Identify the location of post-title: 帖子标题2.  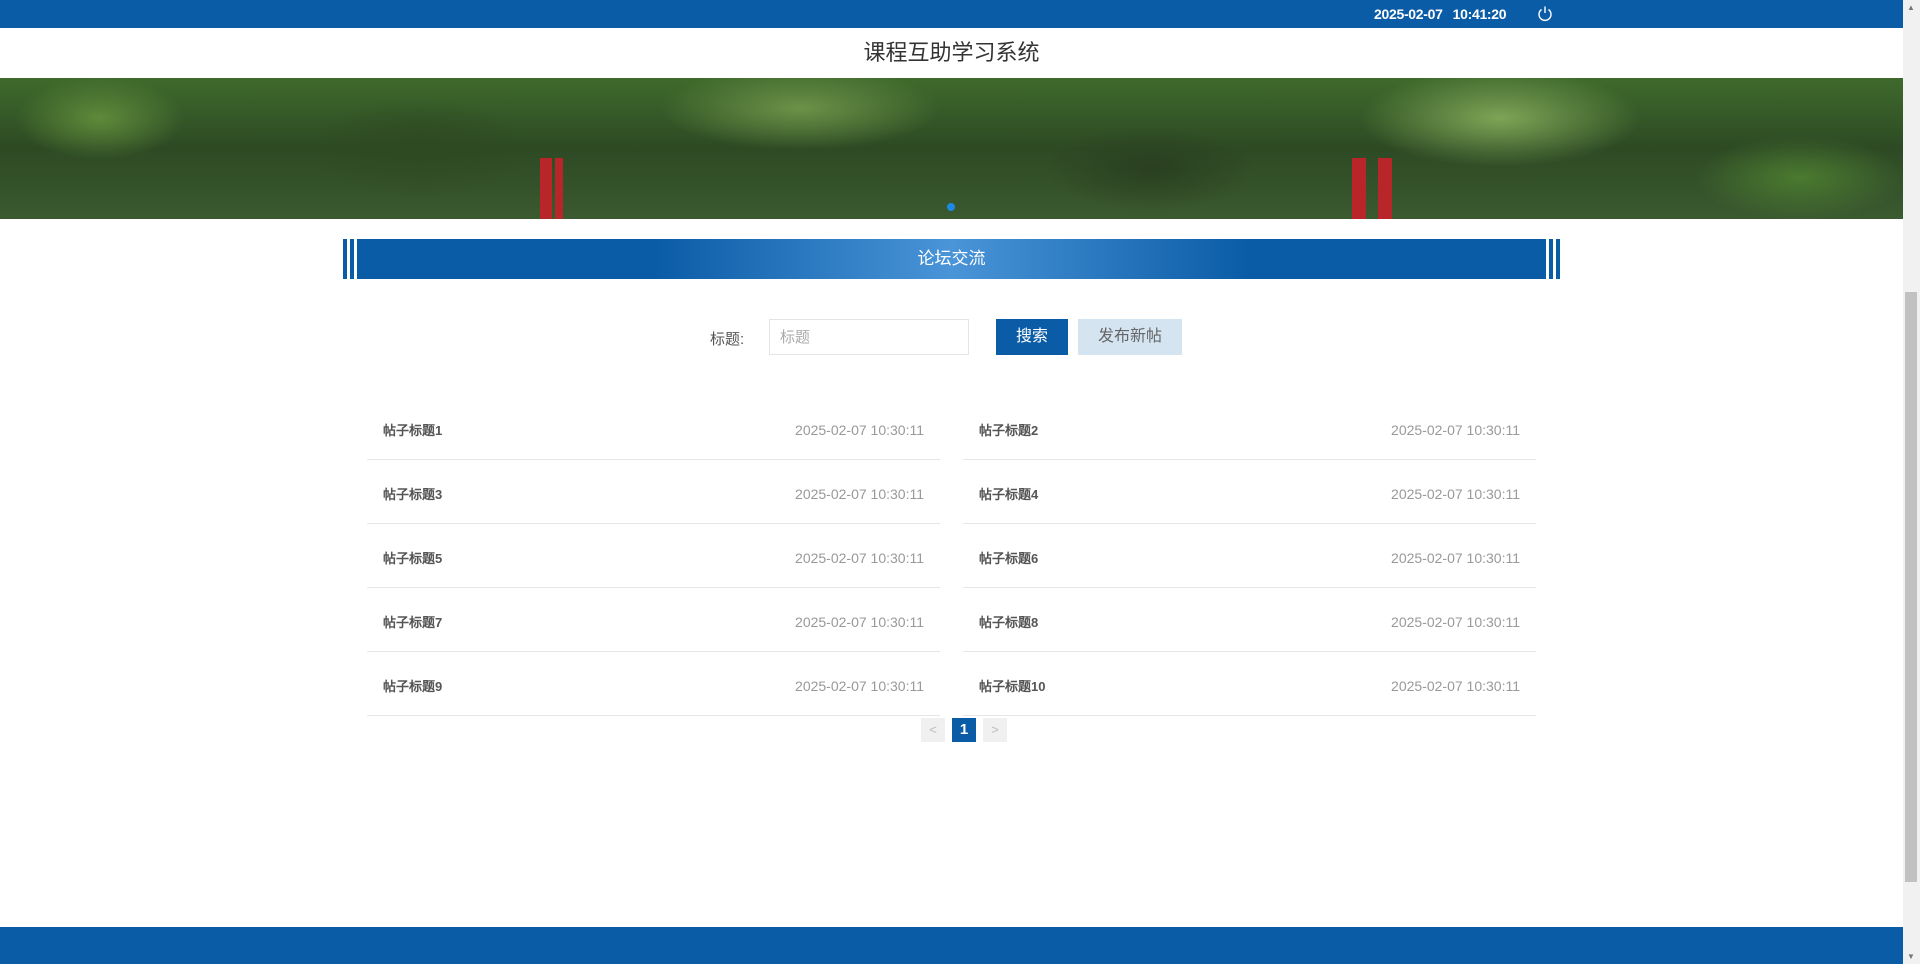
(1008, 429).